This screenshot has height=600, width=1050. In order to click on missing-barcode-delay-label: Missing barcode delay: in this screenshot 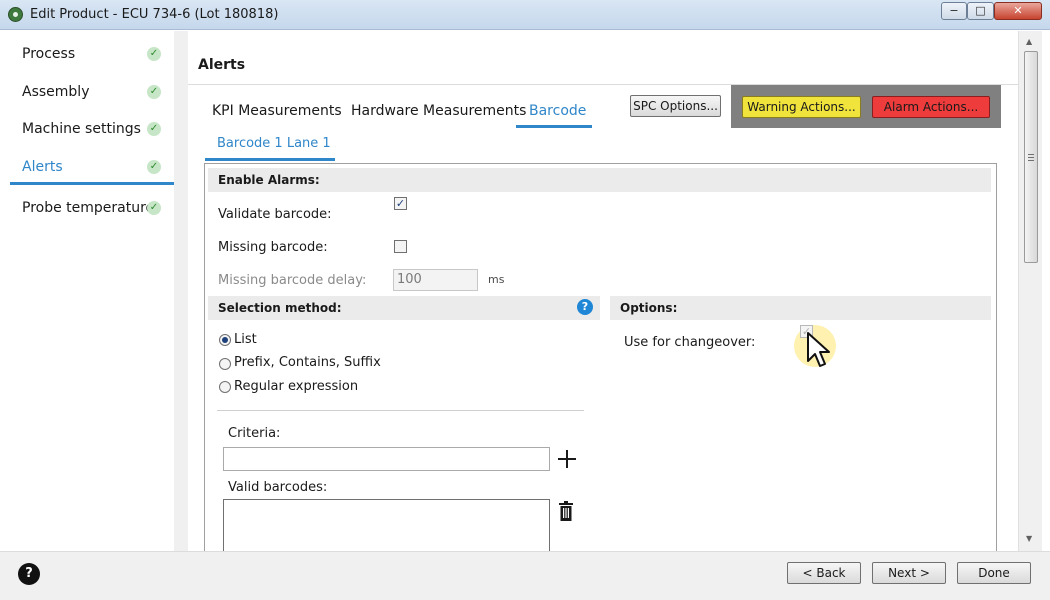, I will do `click(292, 280)`.